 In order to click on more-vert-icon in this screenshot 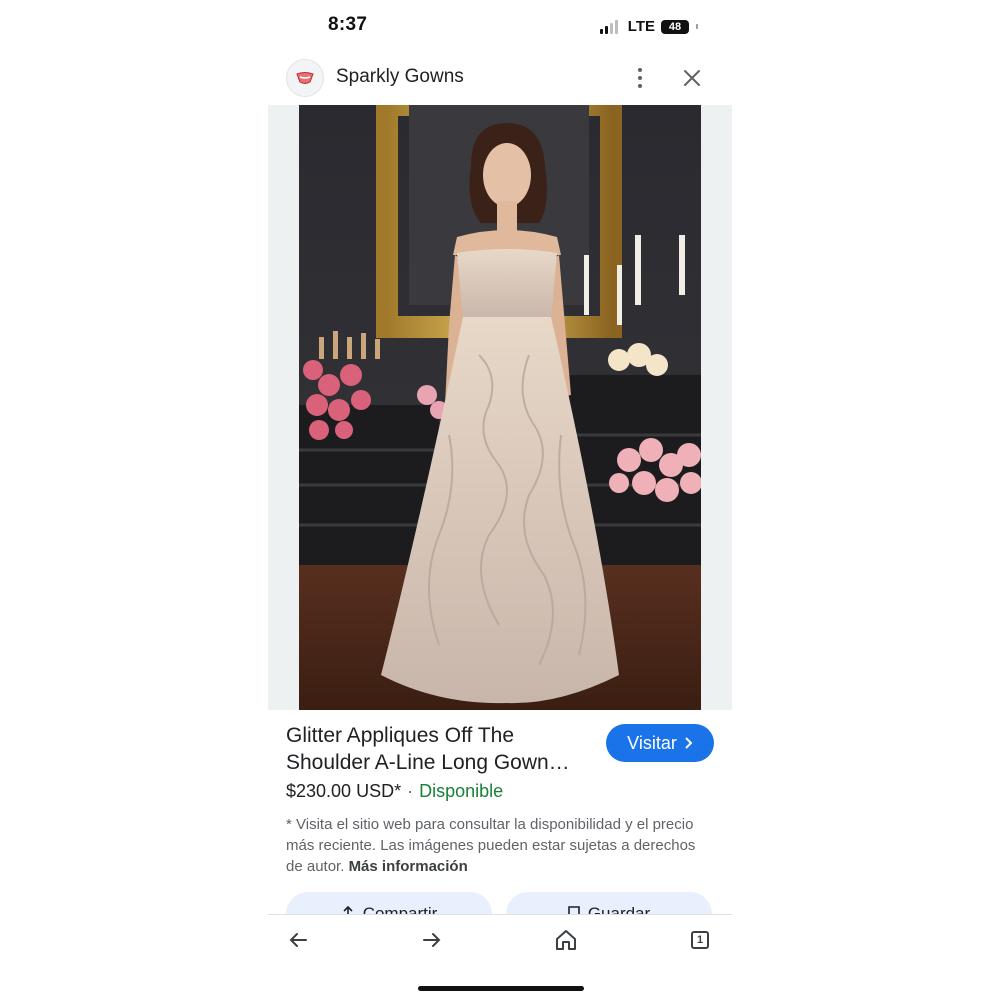, I will do `click(640, 78)`.